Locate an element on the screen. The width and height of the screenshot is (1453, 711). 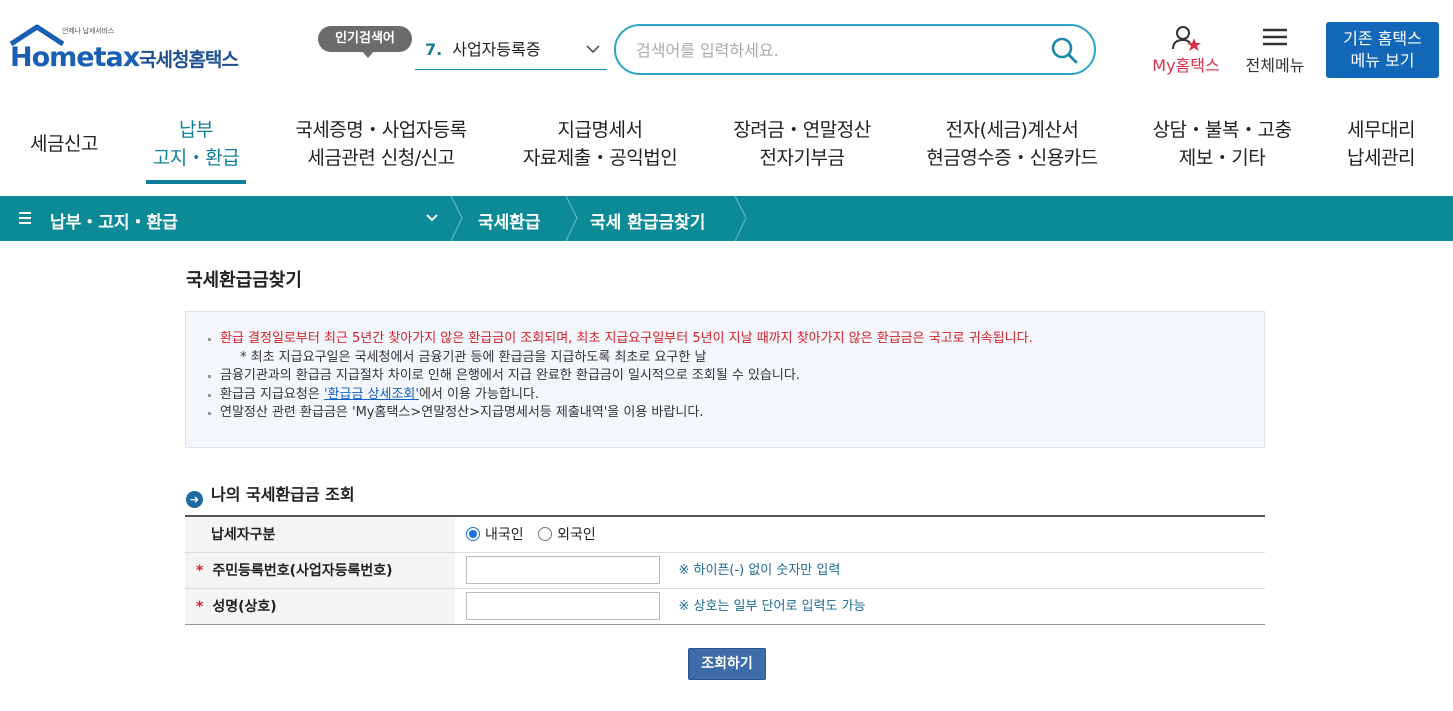
nav-label: 국세증명・사업자등록 is located at coordinates (381, 130).